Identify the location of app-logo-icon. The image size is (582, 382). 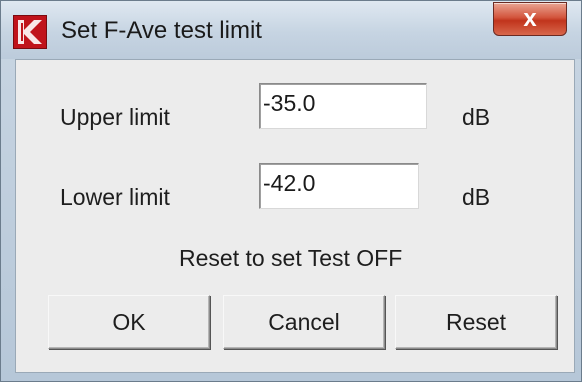
(30, 32).